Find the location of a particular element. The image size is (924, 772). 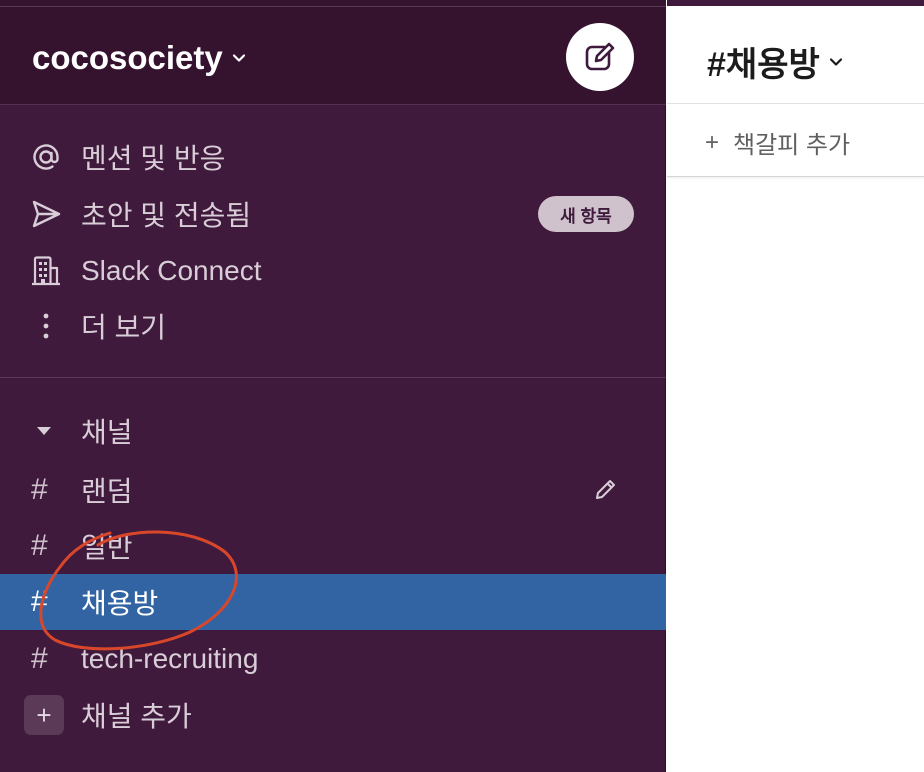

caret-down-icon is located at coordinates (44, 431).